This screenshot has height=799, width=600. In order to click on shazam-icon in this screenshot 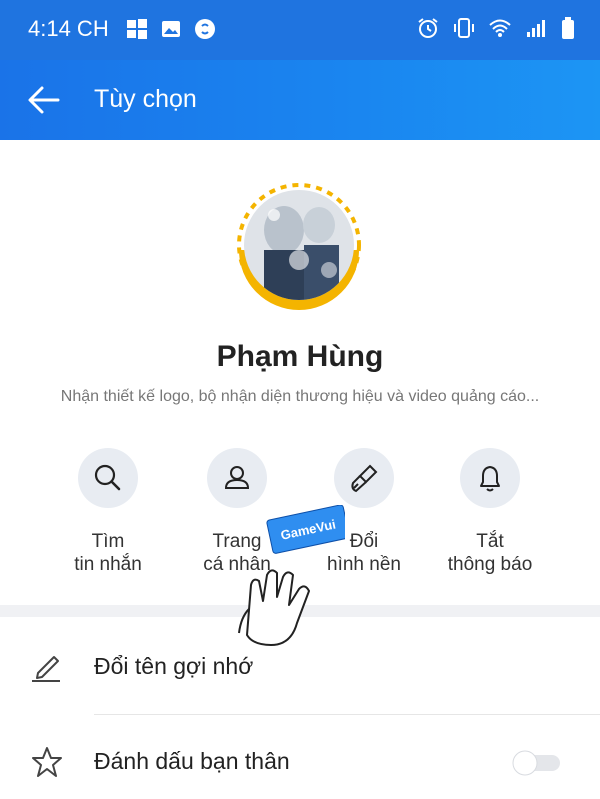, I will do `click(205, 29)`.